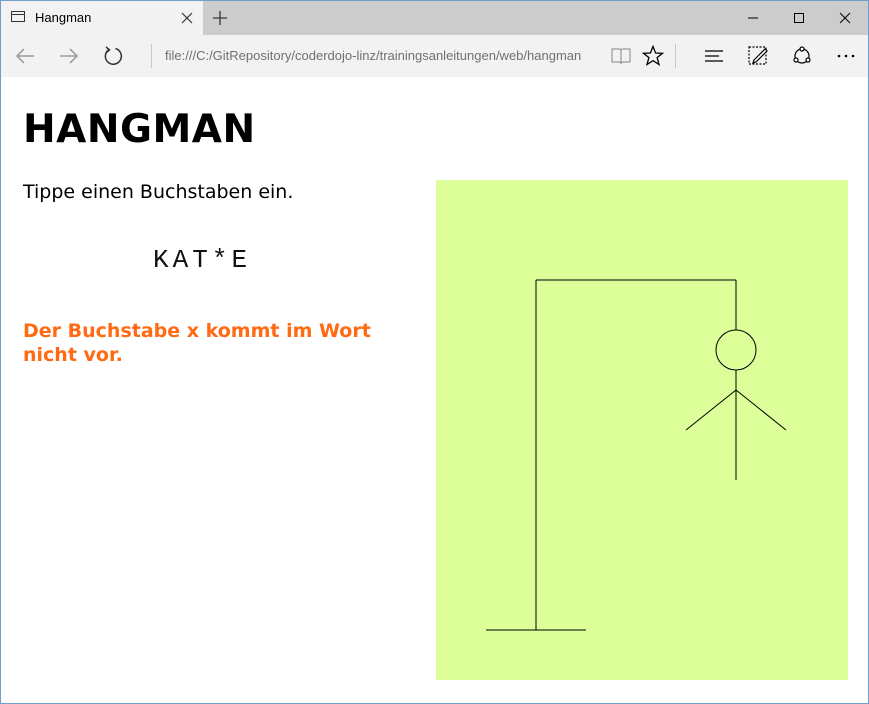 Image resolution: width=869 pixels, height=704 pixels. I want to click on toolbar-separator, so click(675, 56).